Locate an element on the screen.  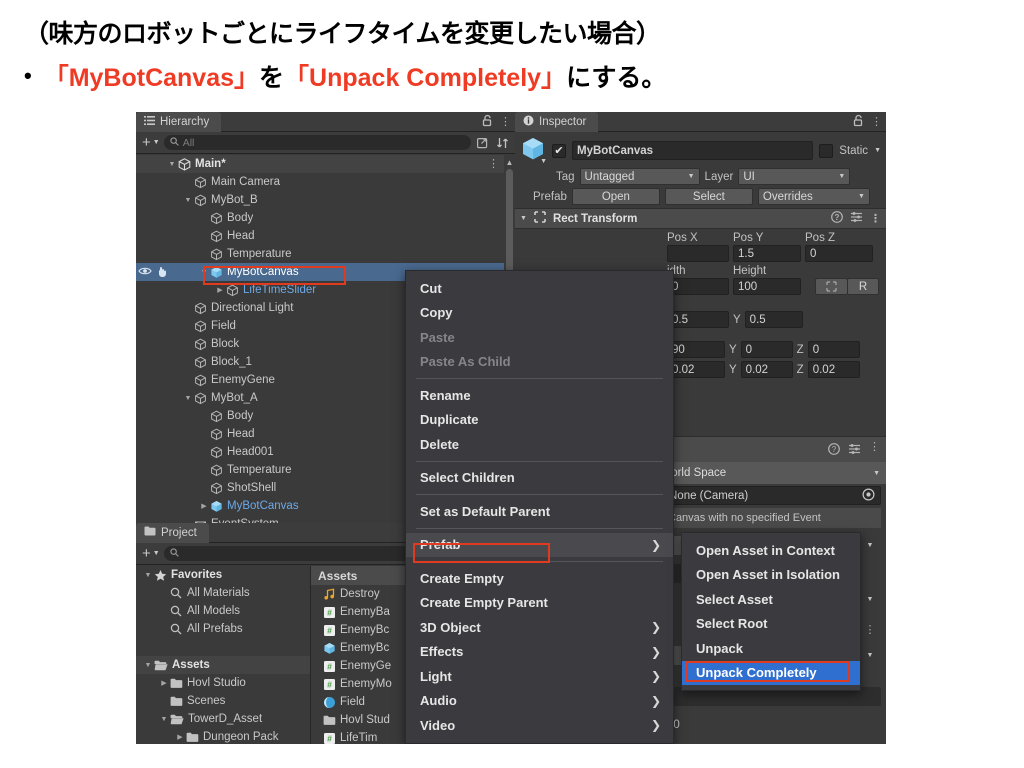
hierarchy-item-body: Body is located at coordinates (325, 218).